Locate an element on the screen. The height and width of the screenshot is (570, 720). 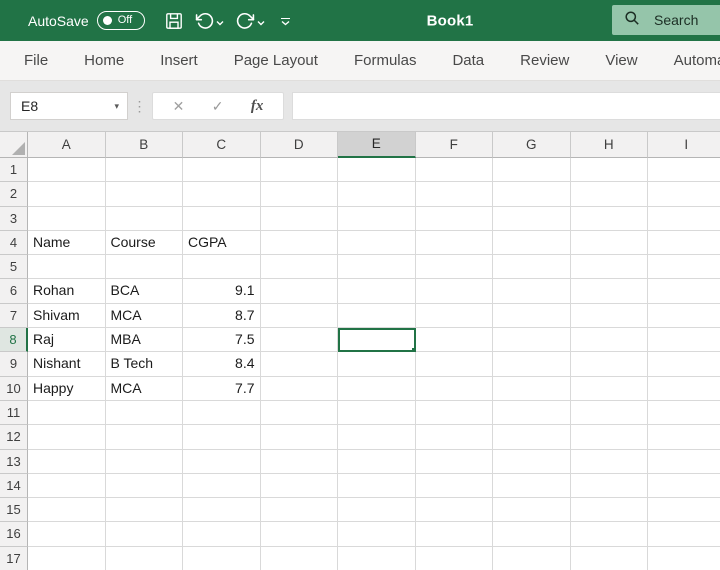
cell-H7 is located at coordinates (609, 316).